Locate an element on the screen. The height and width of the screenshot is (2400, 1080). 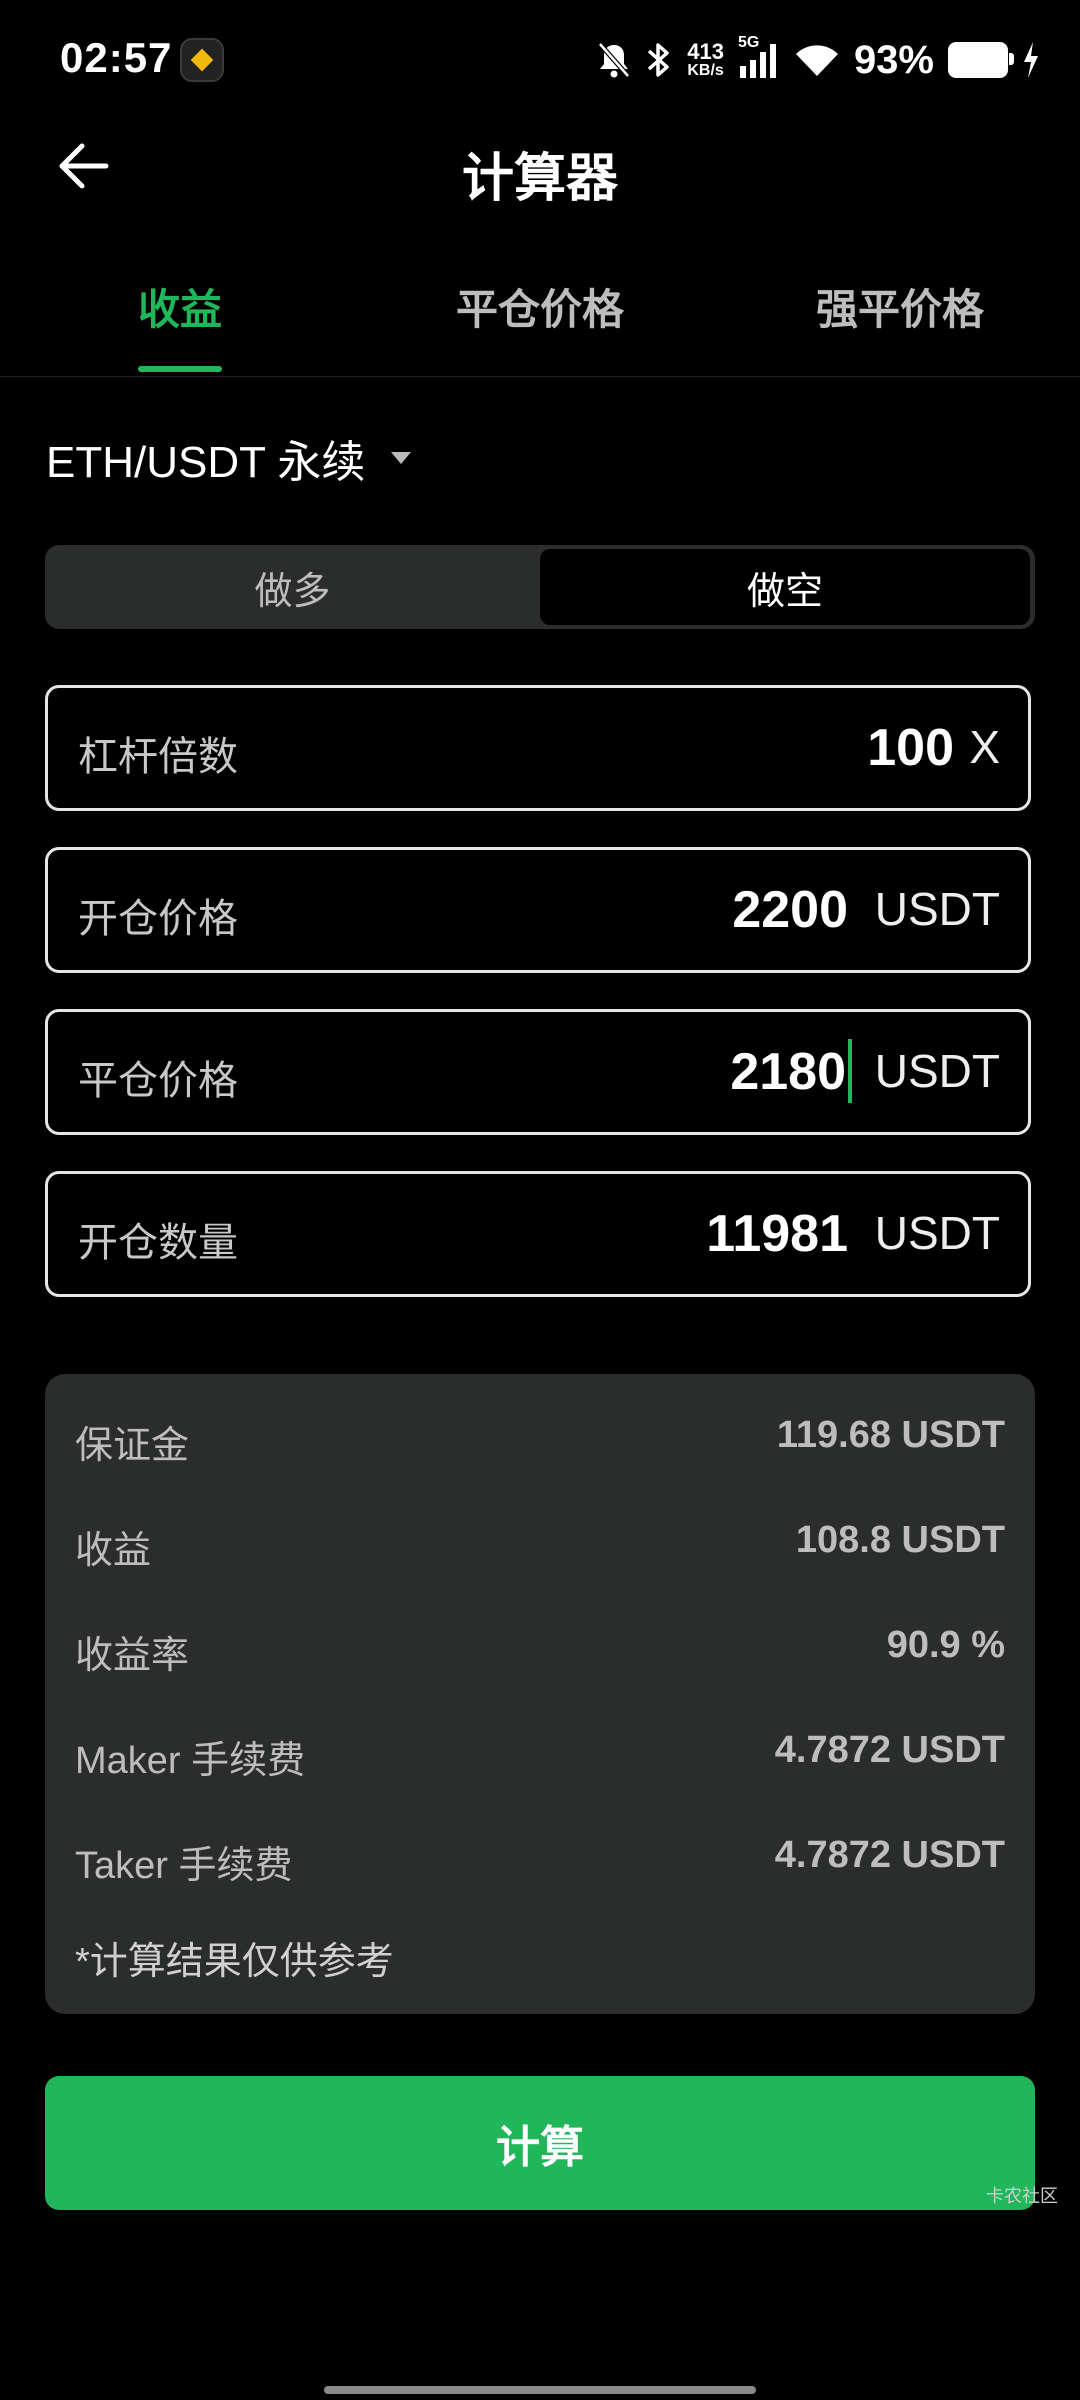
result-value: 119.68 USDT is located at coordinates (890, 1435).